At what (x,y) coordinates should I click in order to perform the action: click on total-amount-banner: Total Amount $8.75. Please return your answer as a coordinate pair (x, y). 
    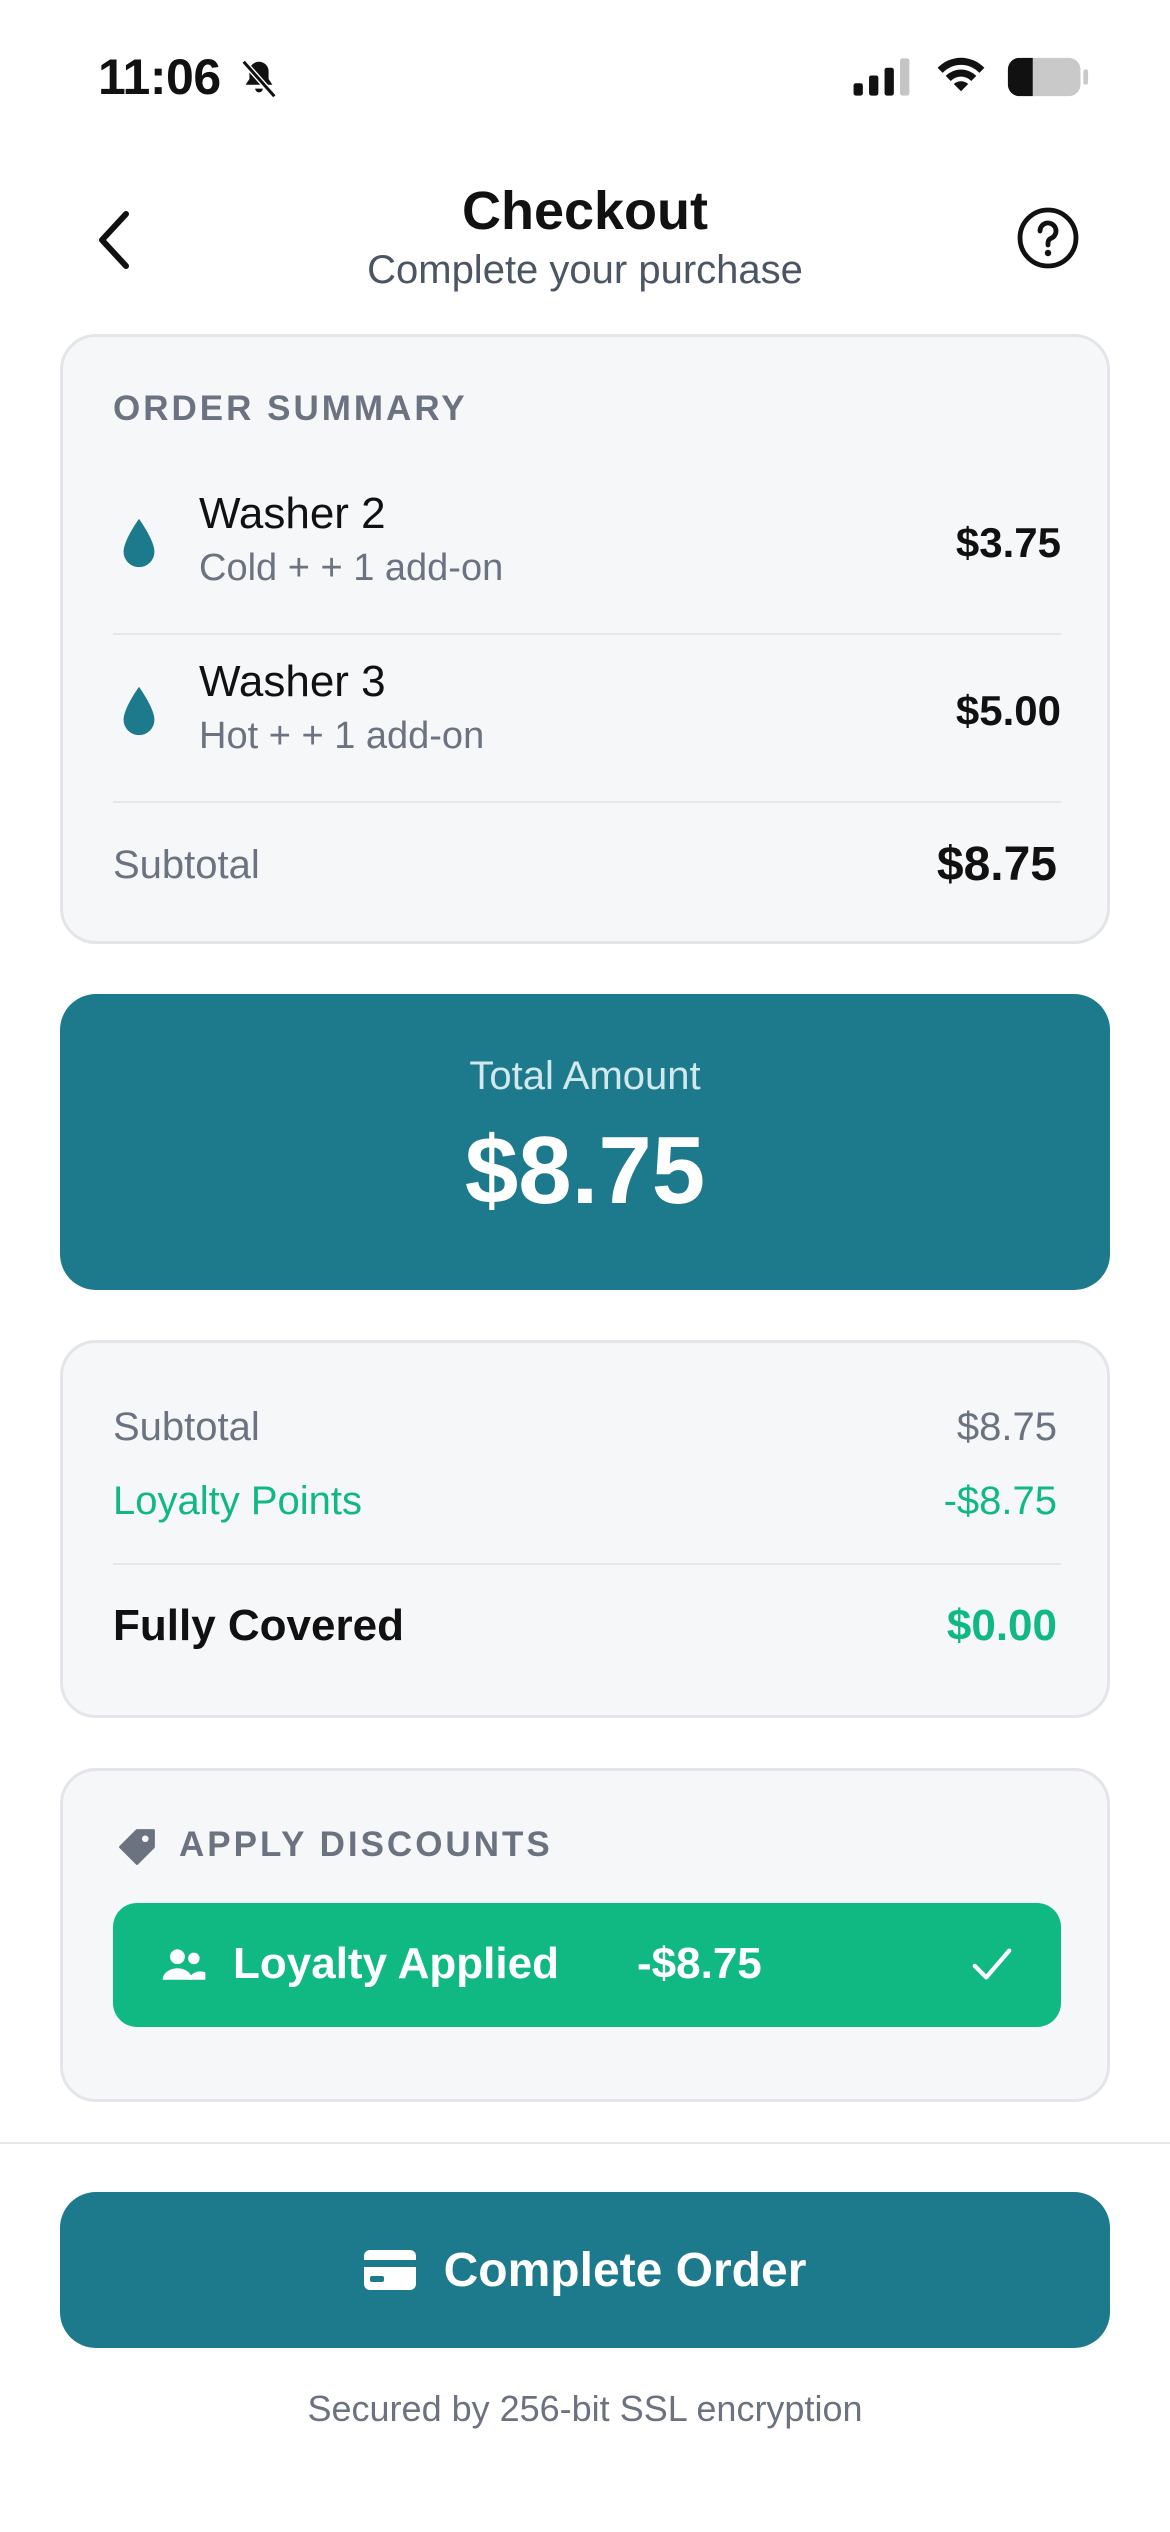
    Looking at the image, I should click on (585, 1142).